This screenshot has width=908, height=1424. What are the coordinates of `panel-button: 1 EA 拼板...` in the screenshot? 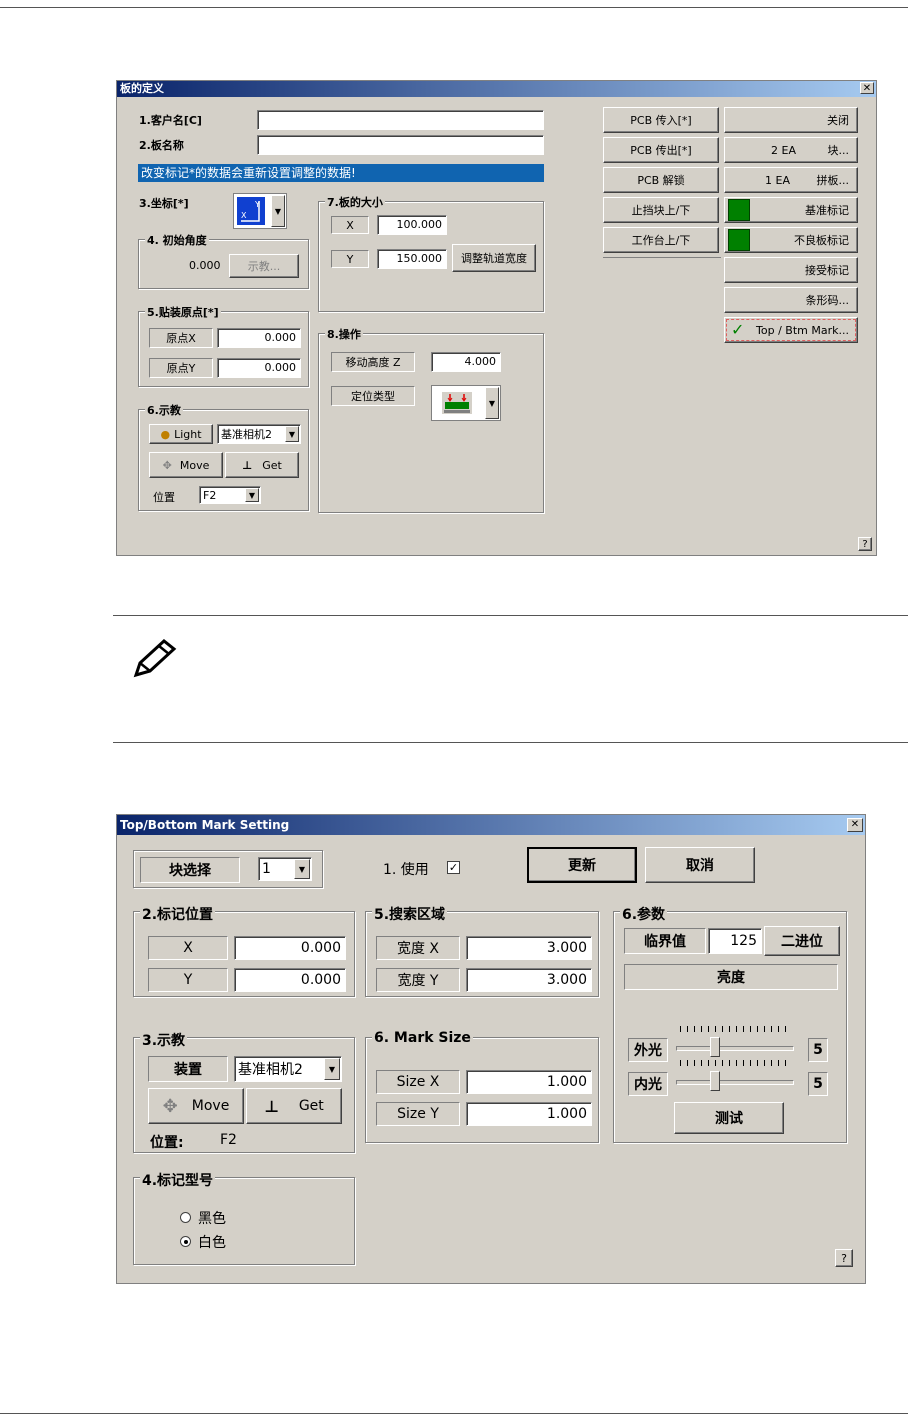 It's located at (791, 180).